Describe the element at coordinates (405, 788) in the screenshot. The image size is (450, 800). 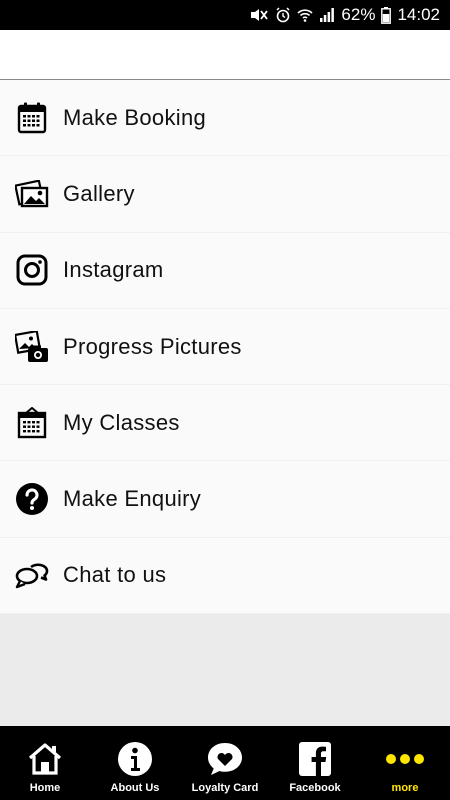
I see `tab-label: more` at that location.